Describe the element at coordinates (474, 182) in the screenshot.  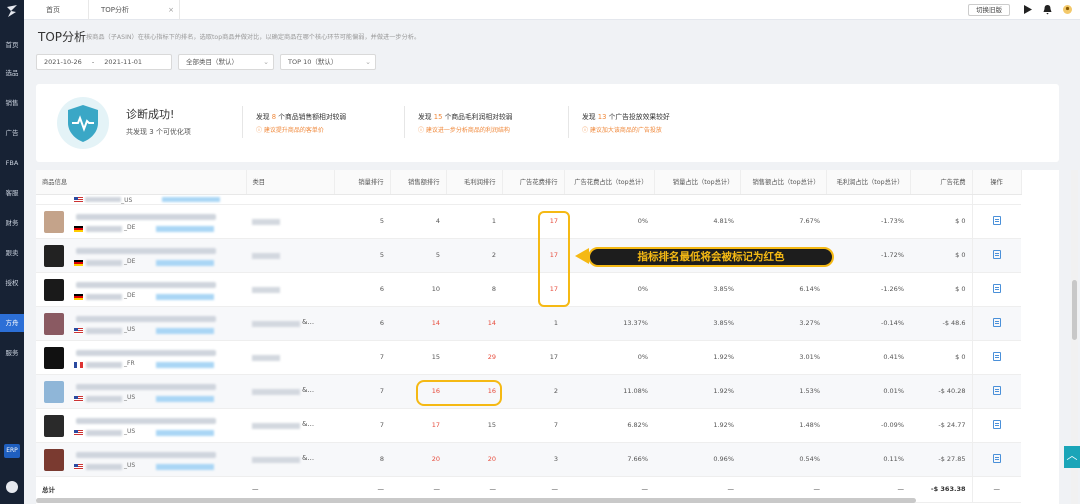
I see `column-header: 毛利润排行` at that location.